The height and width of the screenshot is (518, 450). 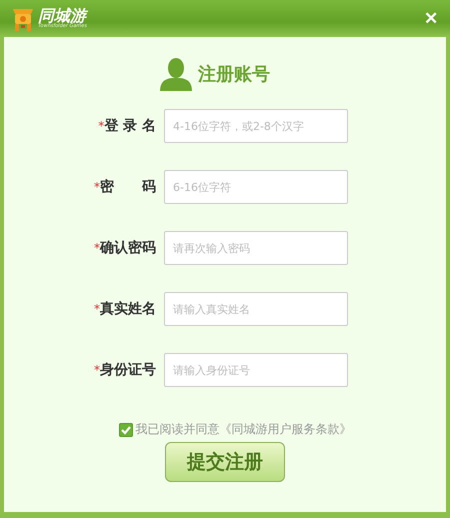 I want to click on input-field: 4-16位字符，或2-8个汉字, so click(x=256, y=126).